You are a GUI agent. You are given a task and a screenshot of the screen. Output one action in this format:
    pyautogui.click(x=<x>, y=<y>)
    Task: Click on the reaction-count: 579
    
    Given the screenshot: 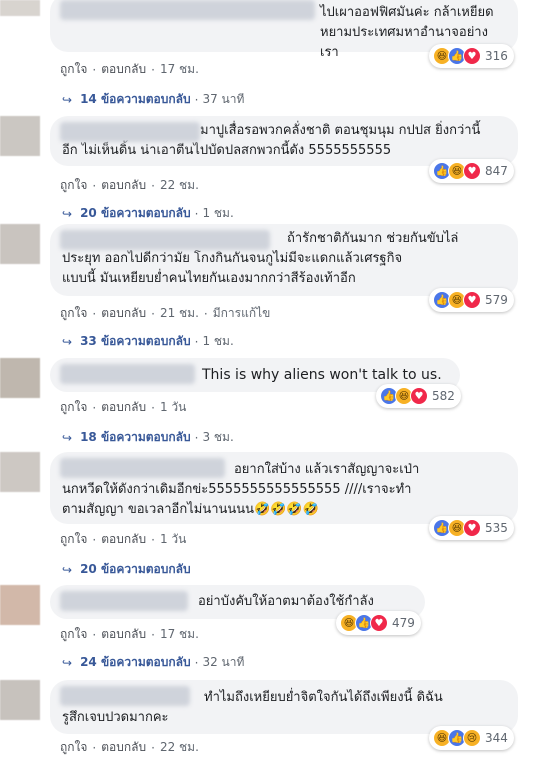 What is the action you would take?
    pyautogui.click(x=496, y=300)
    